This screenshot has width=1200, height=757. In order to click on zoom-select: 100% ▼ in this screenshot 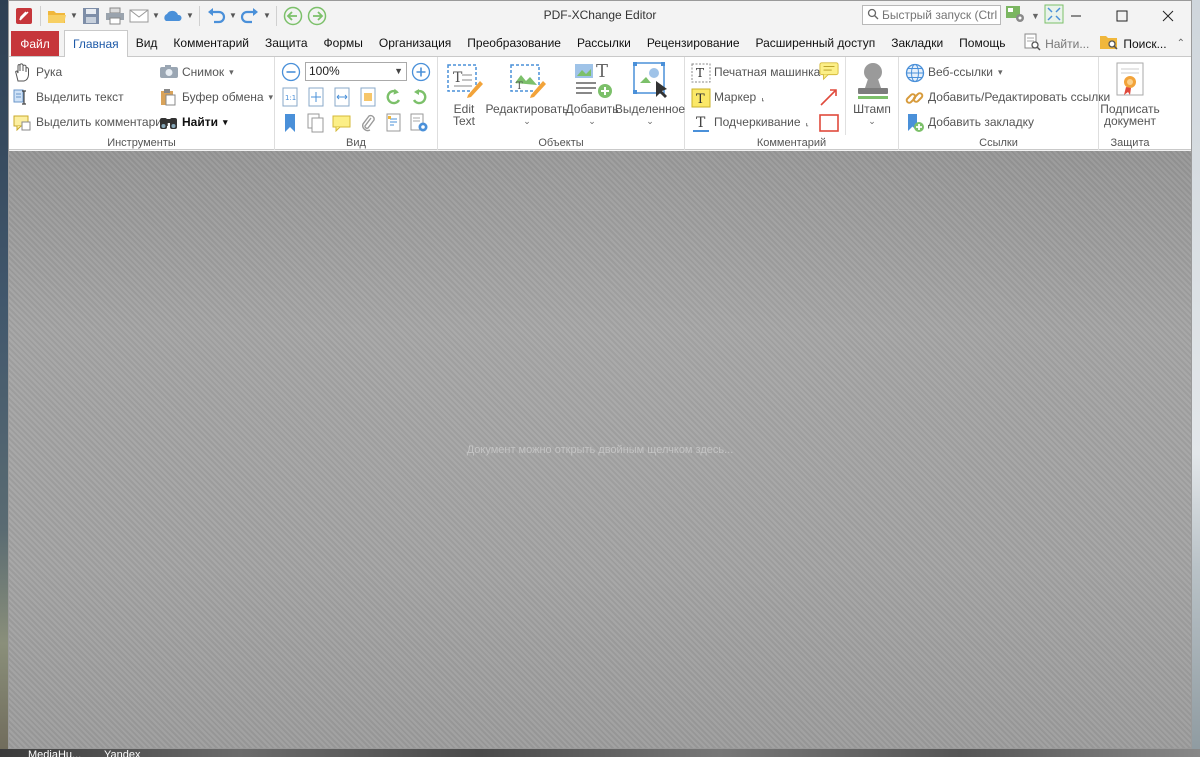, I will do `click(356, 71)`.